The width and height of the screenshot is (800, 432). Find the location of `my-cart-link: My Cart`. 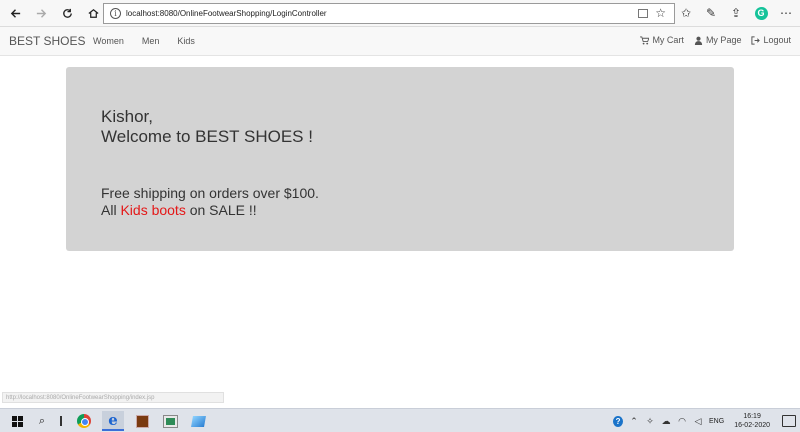

my-cart-link: My Cart is located at coordinates (662, 40).